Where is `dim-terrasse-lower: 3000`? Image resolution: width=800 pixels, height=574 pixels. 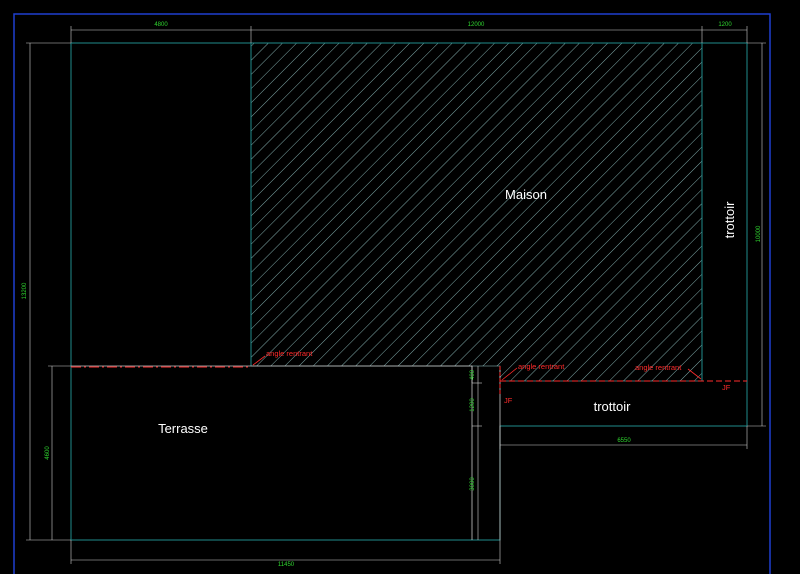 dim-terrasse-lower: 3000 is located at coordinates (473, 484).